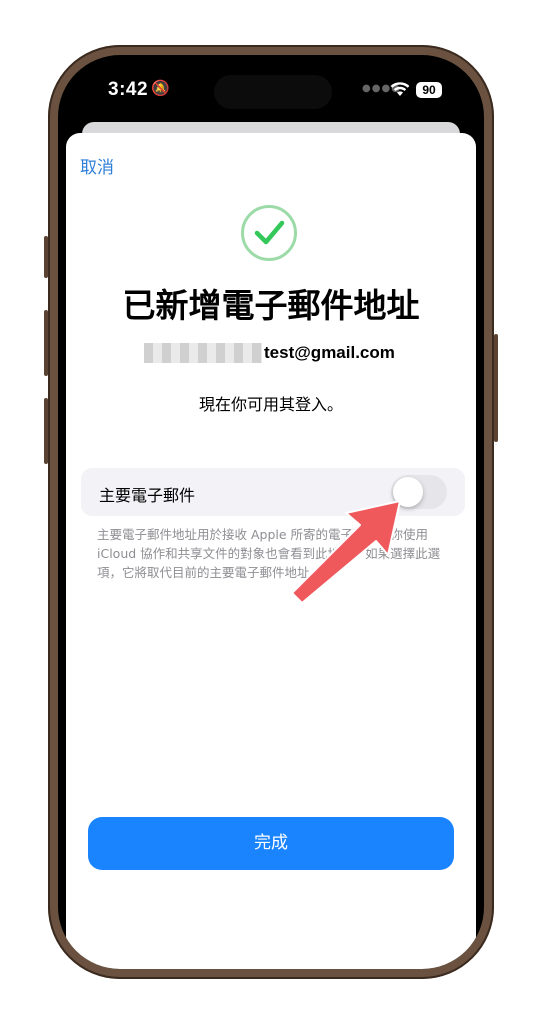  What do you see at coordinates (346, 552) in the screenshot?
I see `annotation-arrow-icon` at bounding box center [346, 552].